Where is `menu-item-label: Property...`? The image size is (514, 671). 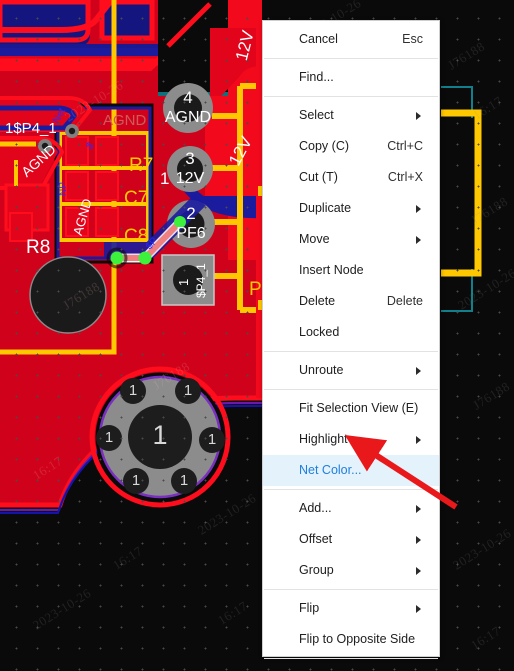 menu-item-label: Property... is located at coordinates (327, 666).